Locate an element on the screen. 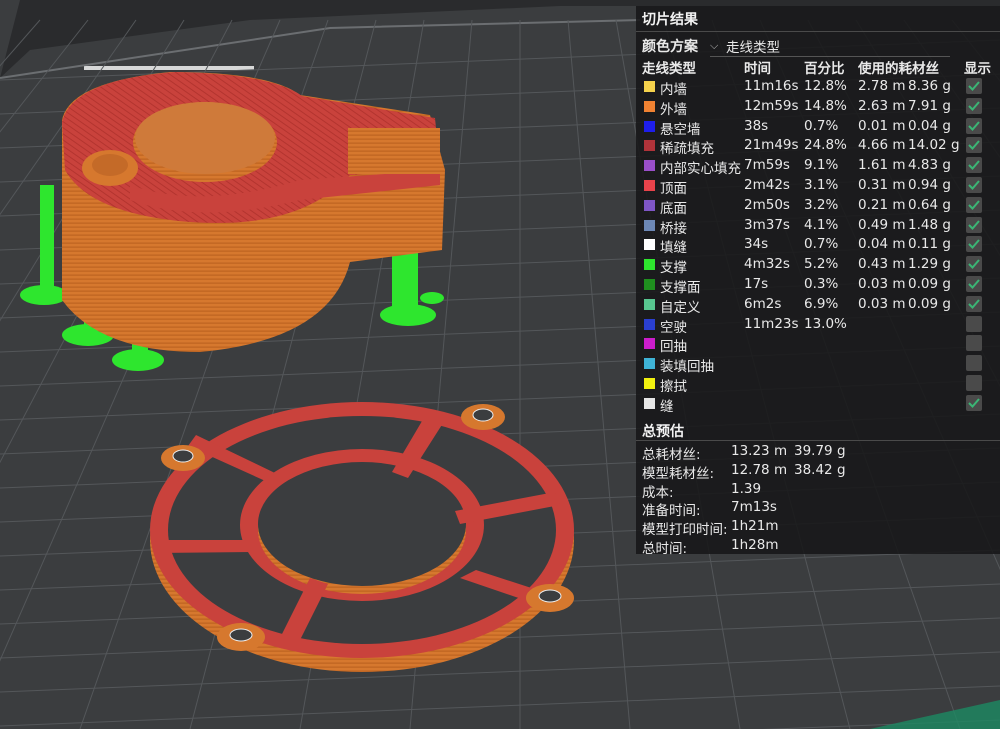 This screenshot has width=1000, height=729. feature-name: 支撑 is located at coordinates (673, 268).